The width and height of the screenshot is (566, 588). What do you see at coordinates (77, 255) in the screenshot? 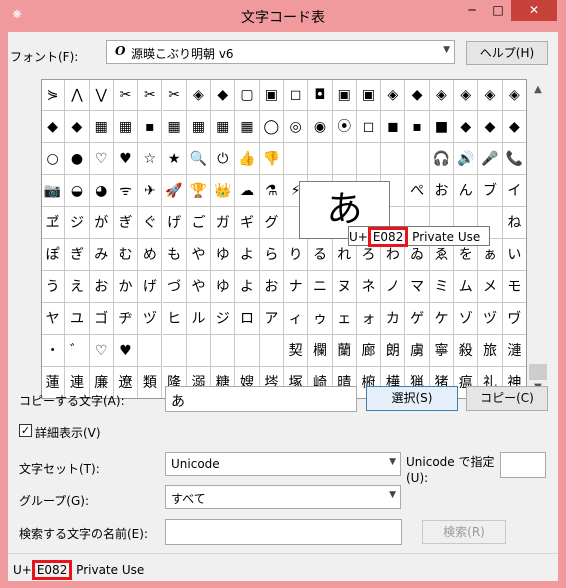
I see `grid-cell: ぎ` at bounding box center [77, 255].